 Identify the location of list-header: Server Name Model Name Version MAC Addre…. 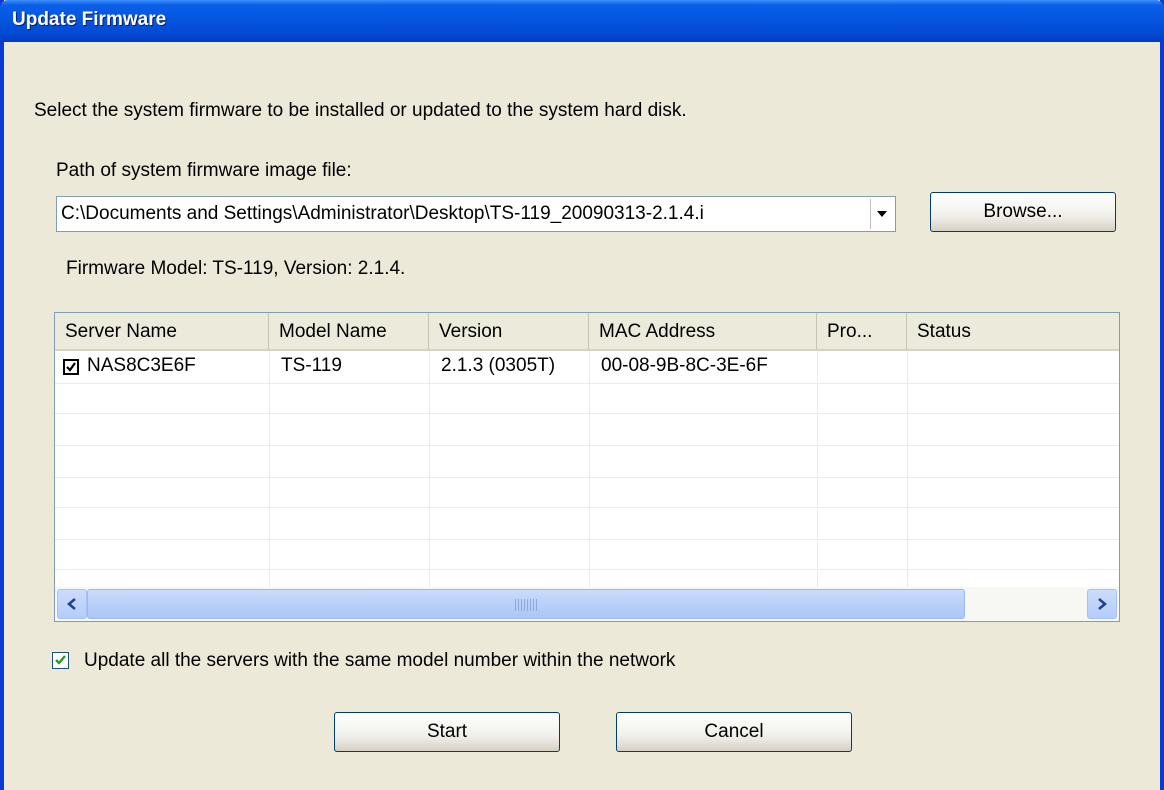
(587, 332).